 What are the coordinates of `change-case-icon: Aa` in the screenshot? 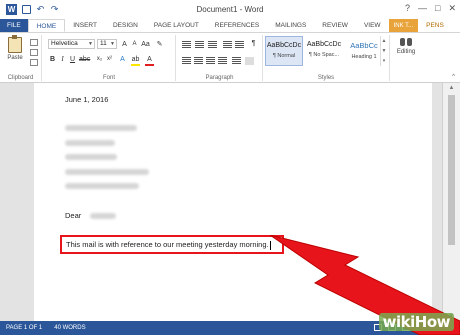 It's located at (145, 44).